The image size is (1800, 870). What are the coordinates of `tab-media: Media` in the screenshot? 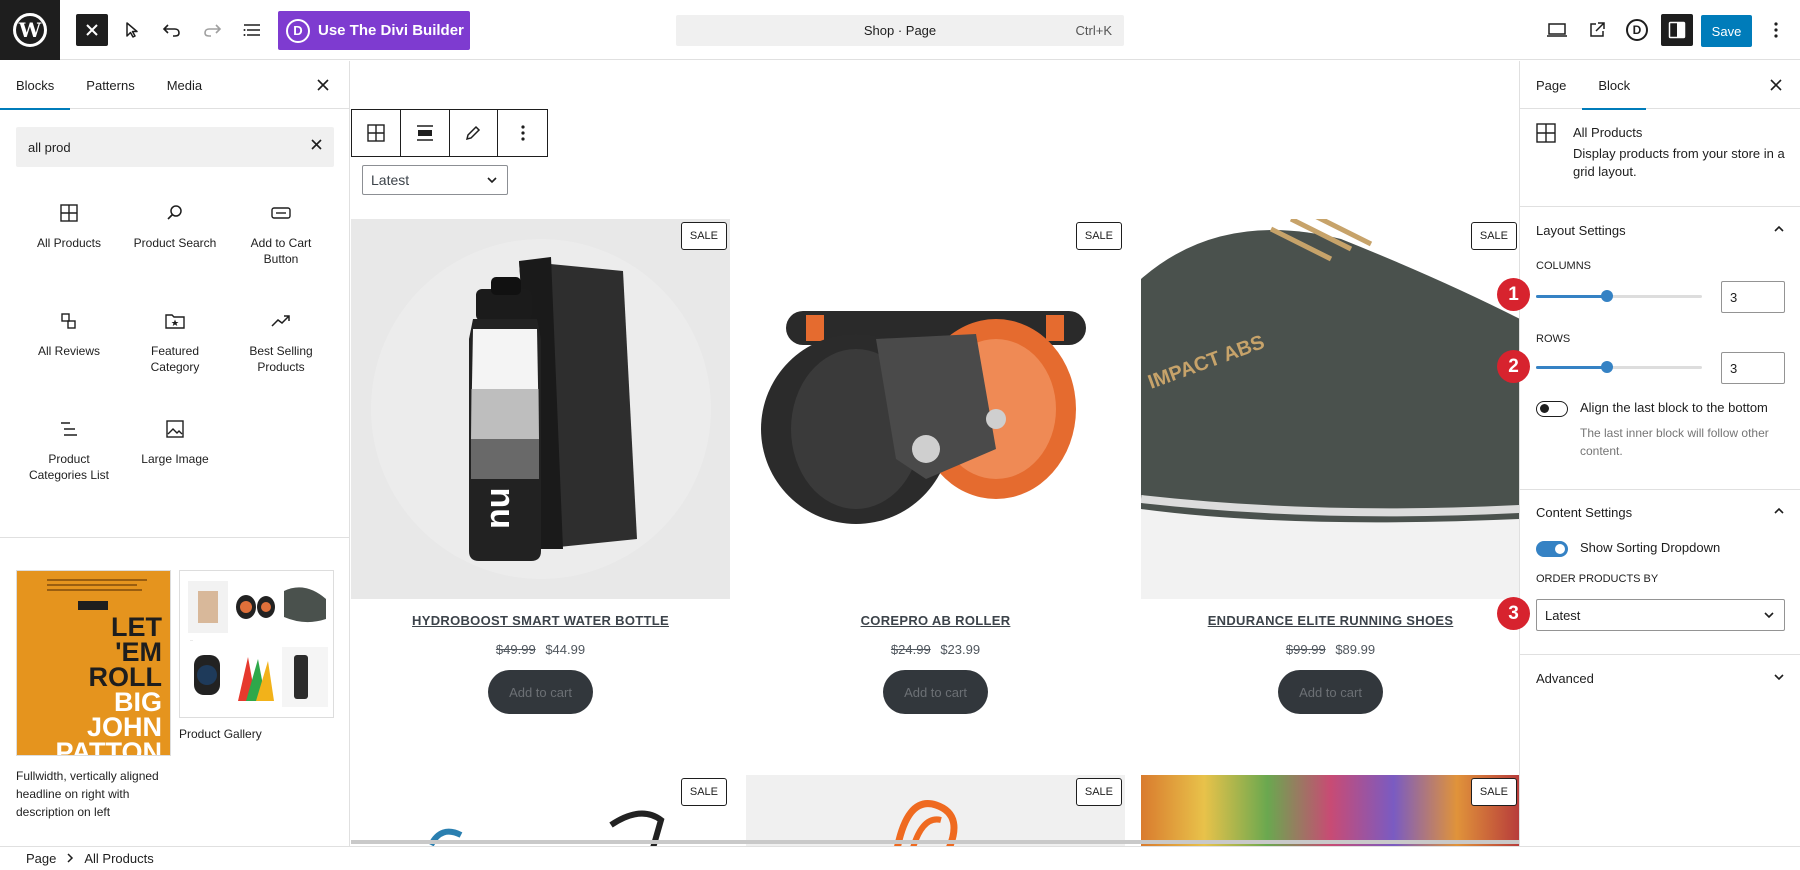 It's located at (184, 85).